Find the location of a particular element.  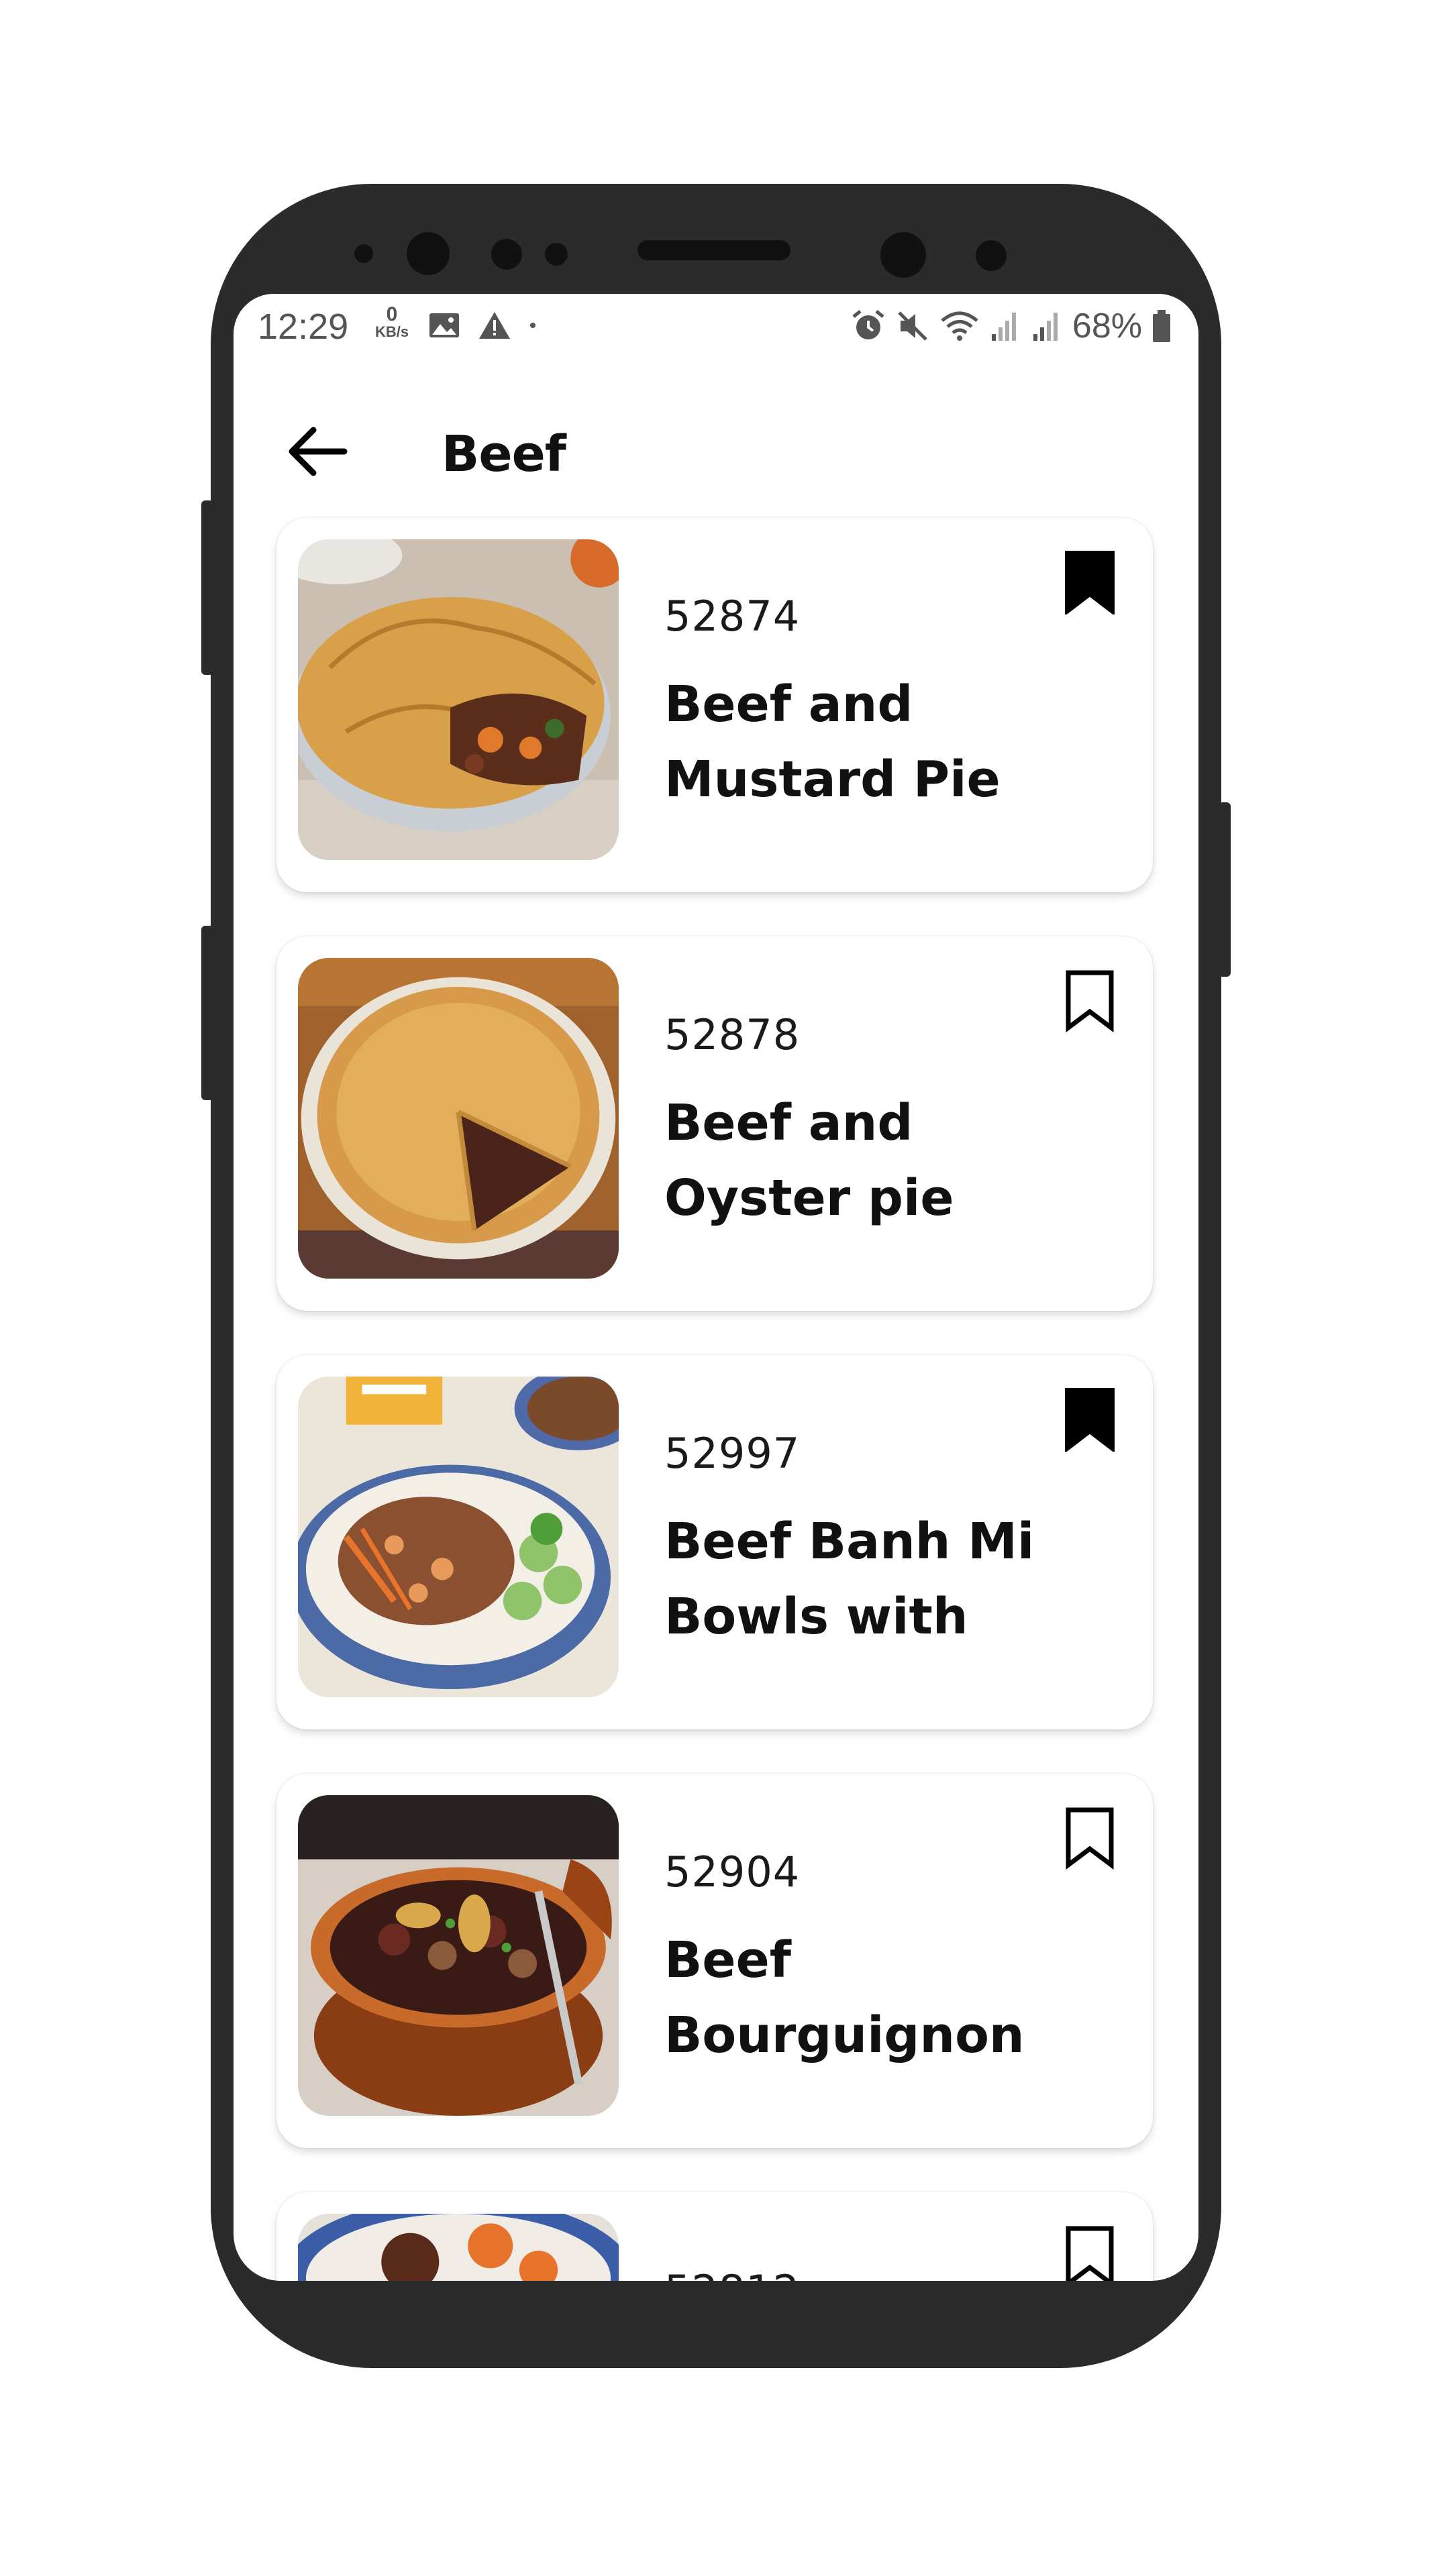

status-time: 12:29 is located at coordinates (303, 327).